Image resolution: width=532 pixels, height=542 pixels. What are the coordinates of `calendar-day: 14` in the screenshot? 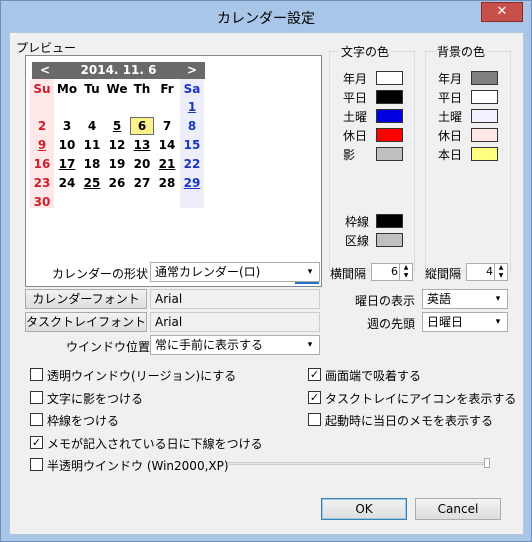 It's located at (167, 145).